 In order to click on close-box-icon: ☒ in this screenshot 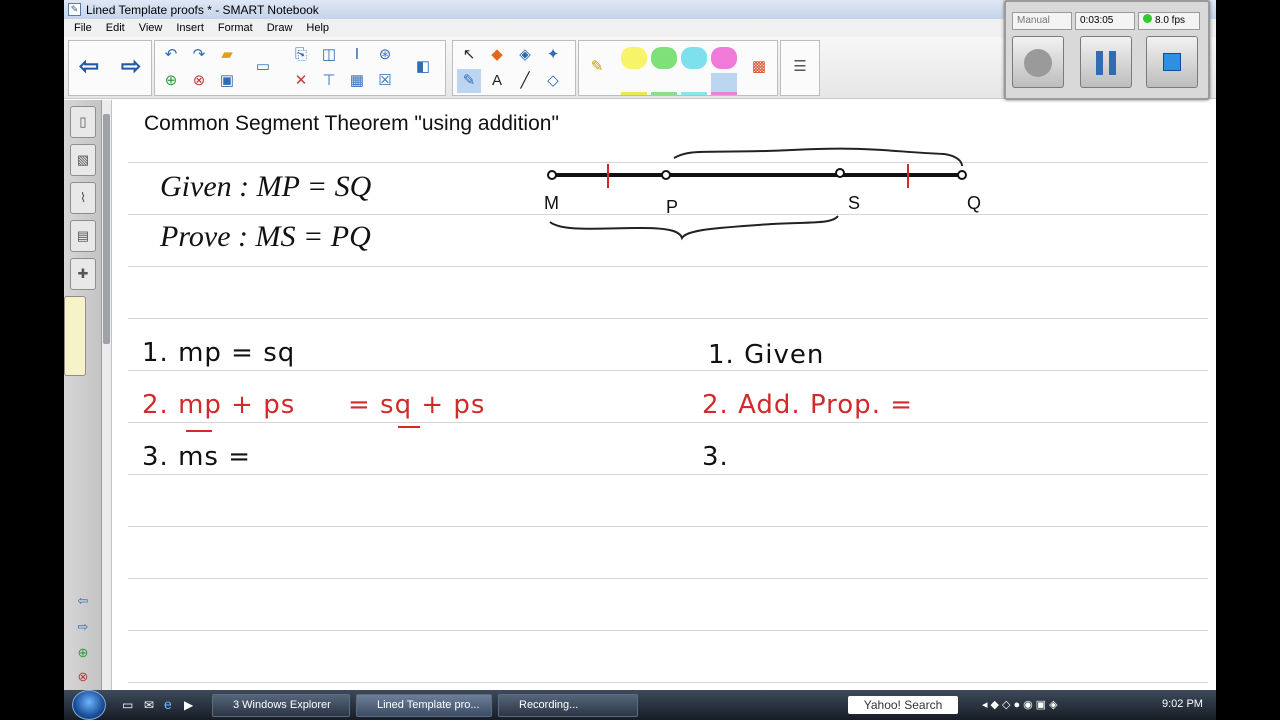, I will do `click(385, 81)`.